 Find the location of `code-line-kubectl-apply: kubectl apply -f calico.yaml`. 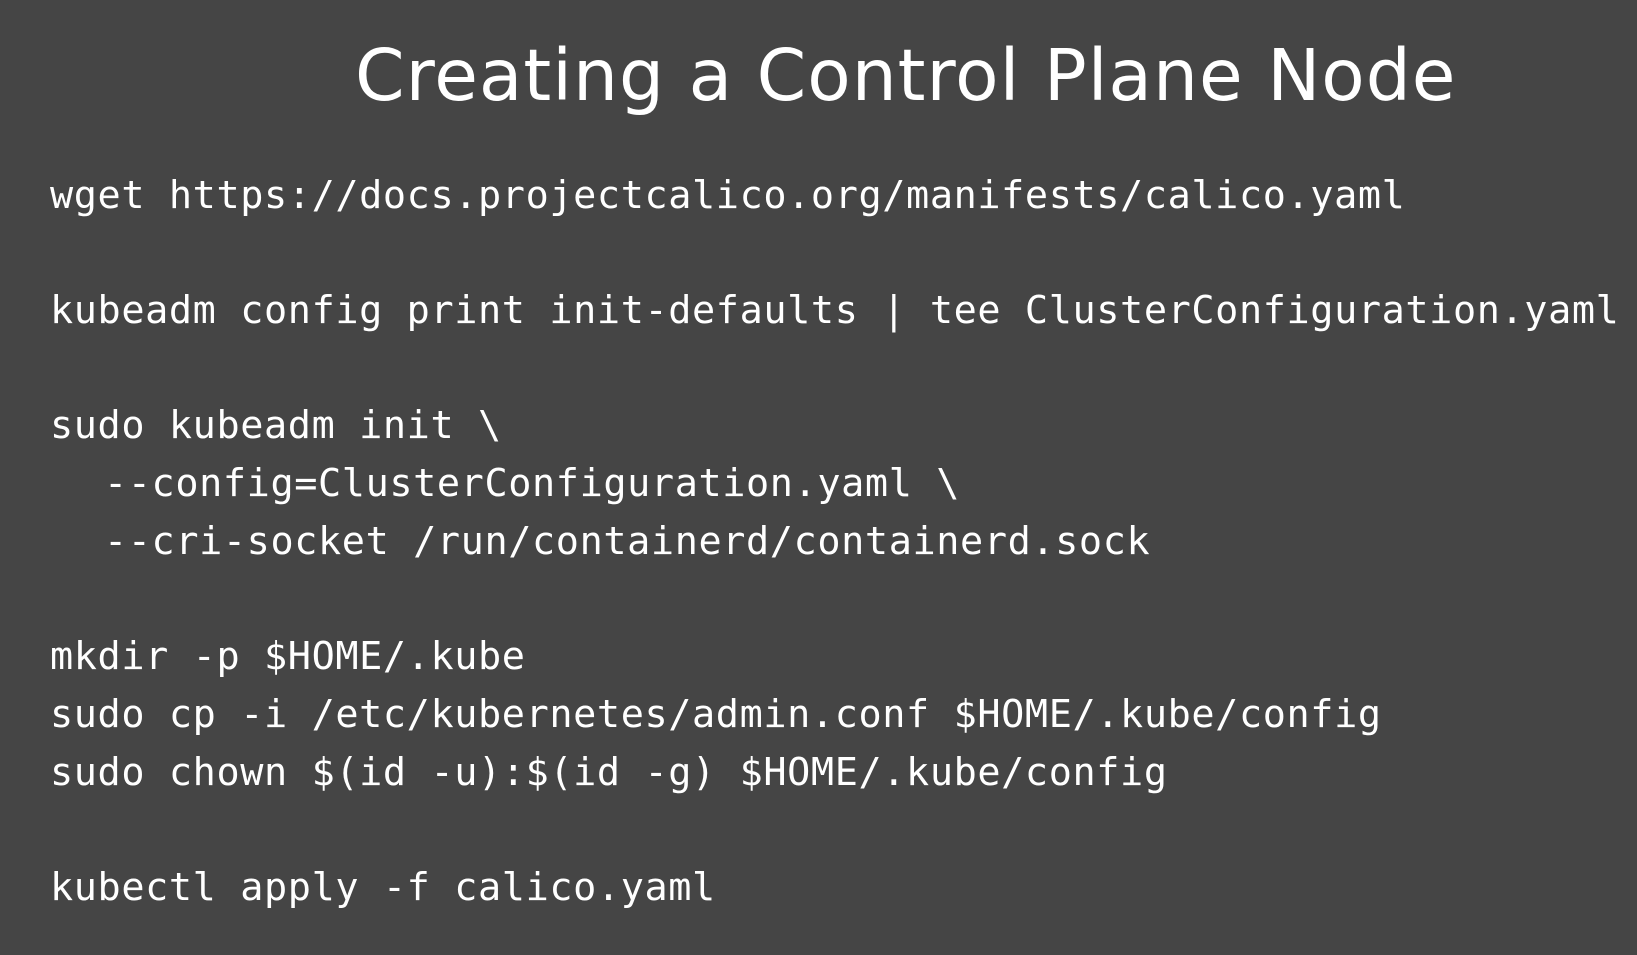

code-line-kubectl-apply: kubectl apply -f calico.yaml is located at coordinates (383, 887).